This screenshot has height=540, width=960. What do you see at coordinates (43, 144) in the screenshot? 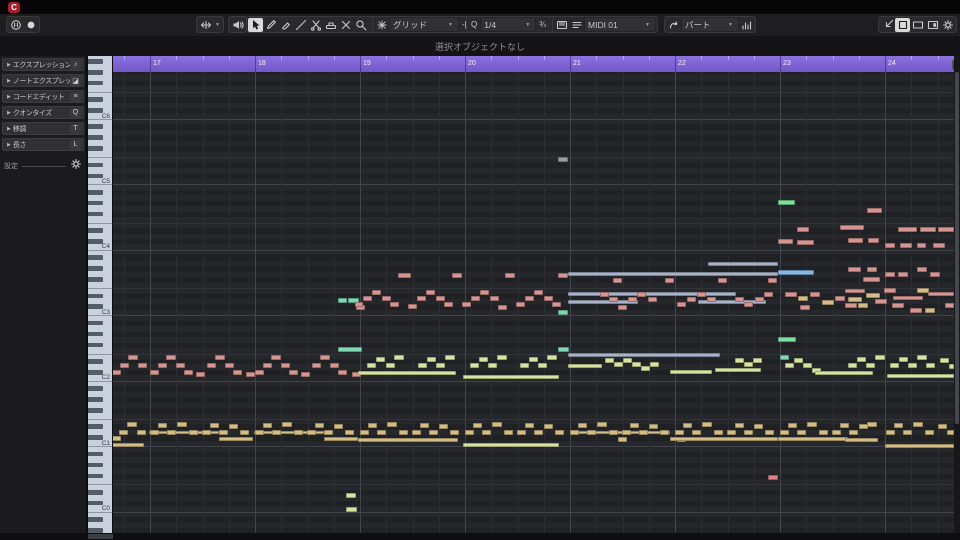
I see `inspector-section-5: ▶ 長さ L` at bounding box center [43, 144].